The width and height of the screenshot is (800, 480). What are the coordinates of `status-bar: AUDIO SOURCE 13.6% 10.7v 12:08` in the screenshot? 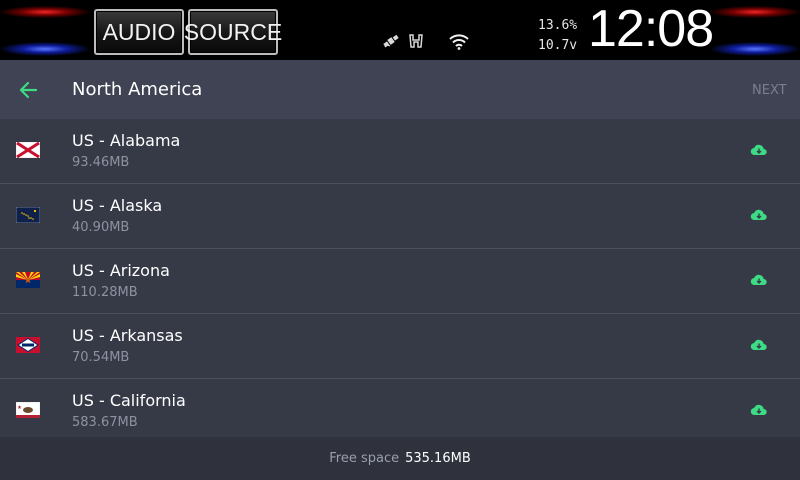 It's located at (400, 30).